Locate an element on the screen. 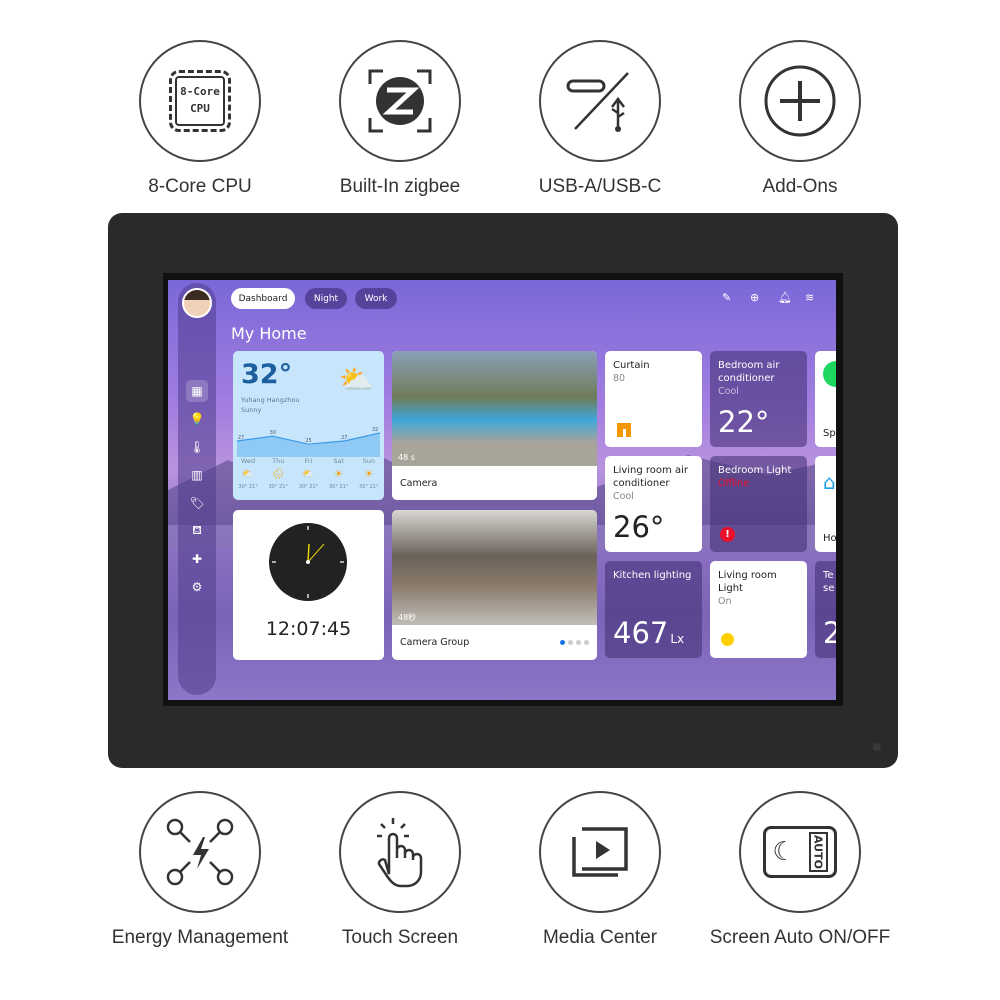 This screenshot has width=1000, height=1000. weather-location: Yuhang Hangzhou is located at coordinates (270, 400).